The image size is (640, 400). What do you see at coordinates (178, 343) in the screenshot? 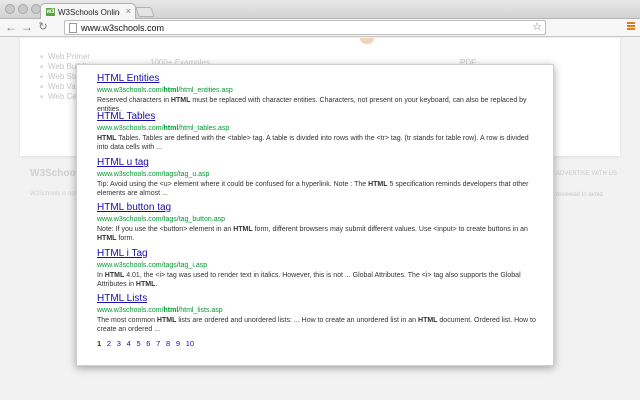
I see `page-link-9: 9` at bounding box center [178, 343].